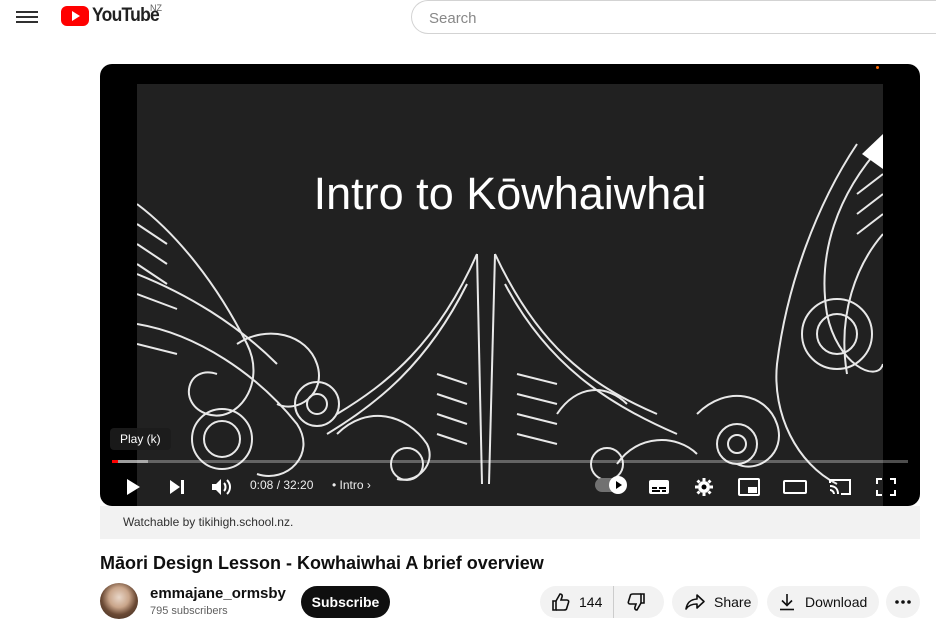  I want to click on play-tooltip: Play (k), so click(140, 439).